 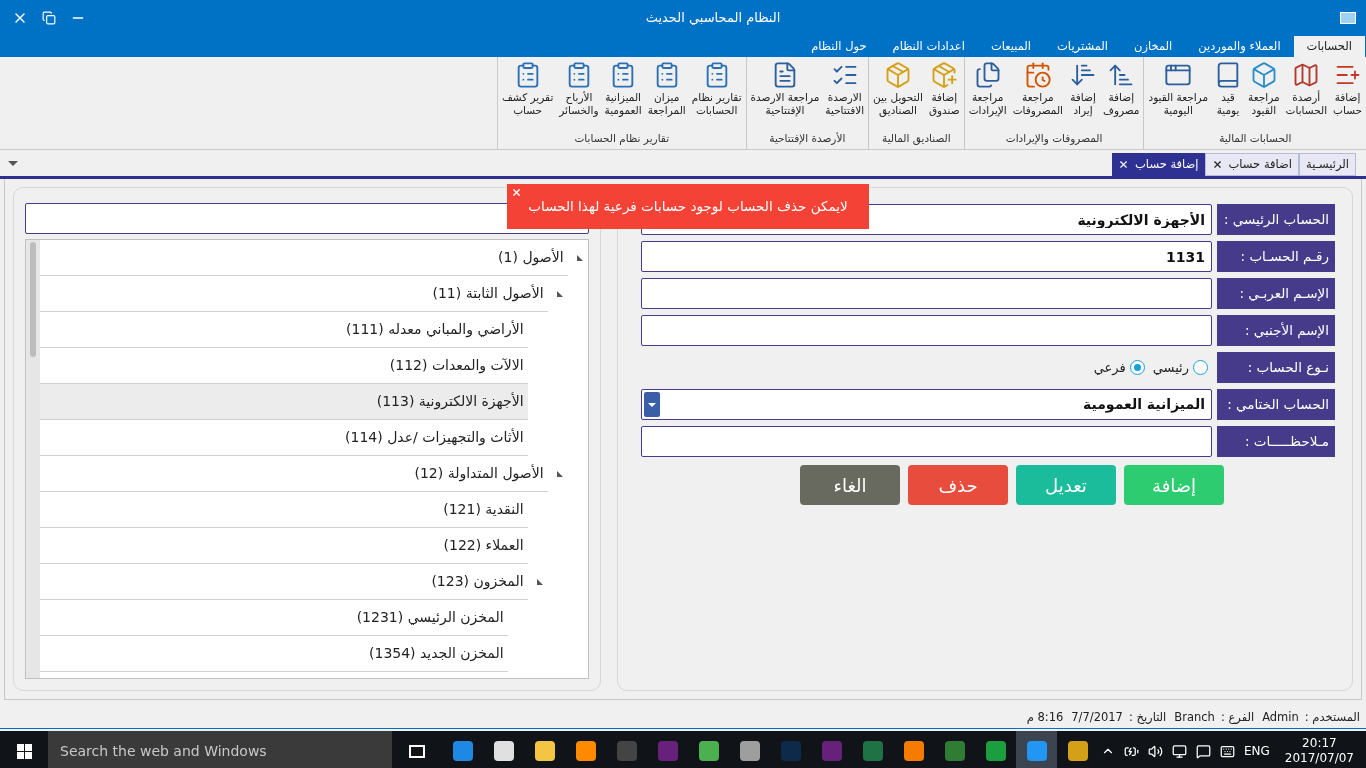 What do you see at coordinates (1329, 46) in the screenshot?
I see `menu-tab: الحسابات` at bounding box center [1329, 46].